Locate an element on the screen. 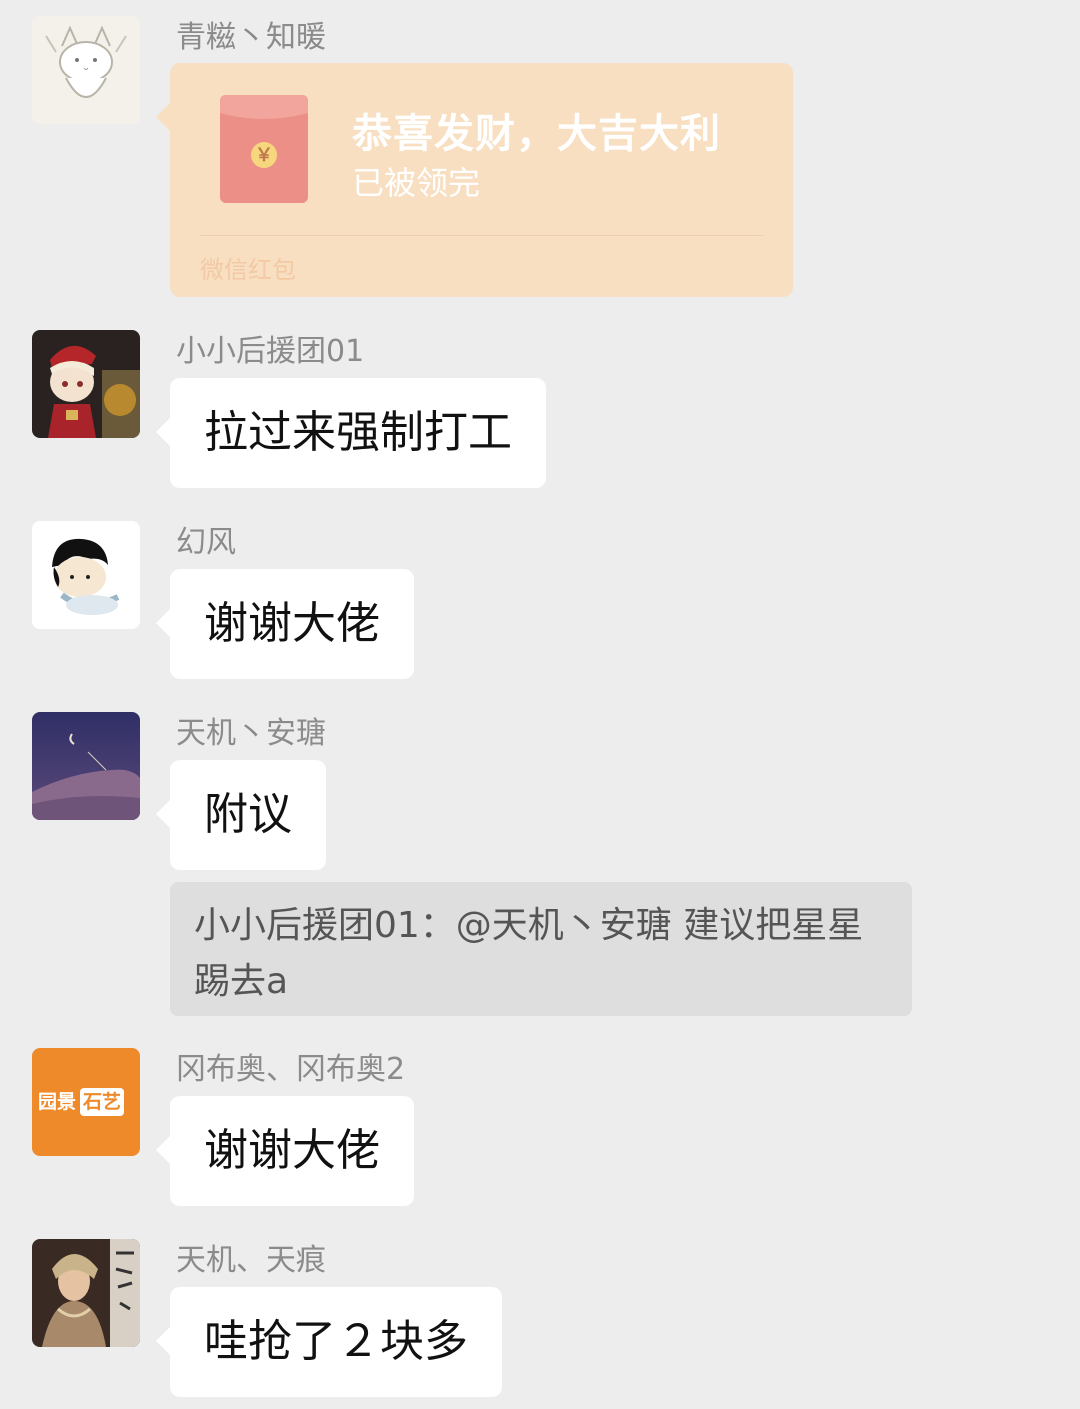  character-art-avatar-image is located at coordinates (86, 1293).